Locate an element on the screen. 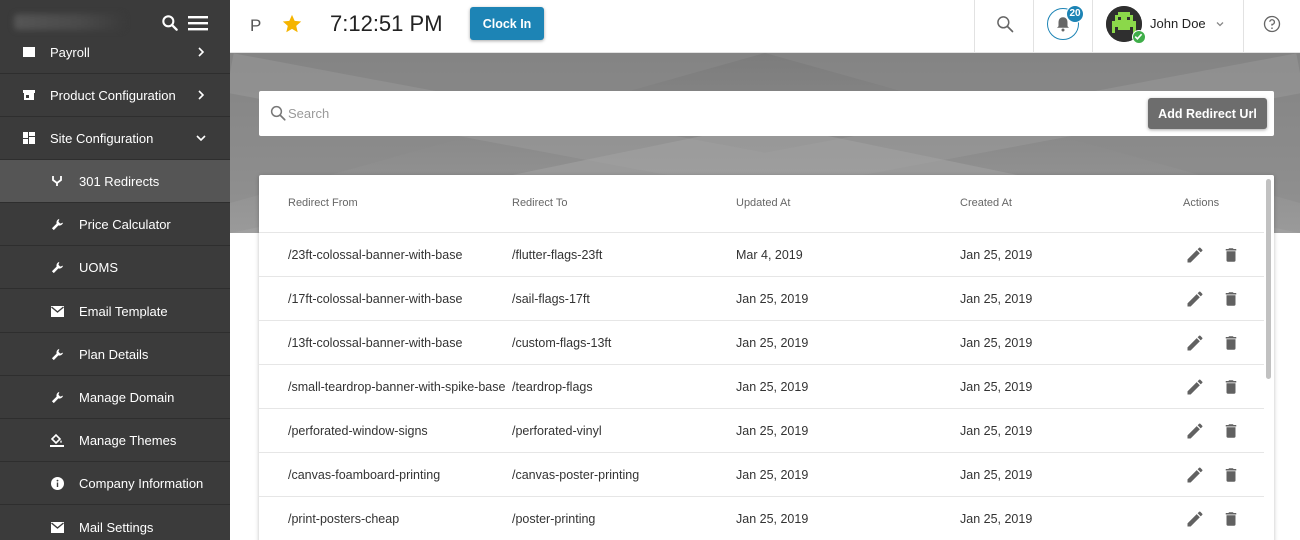 This screenshot has width=1300, height=540. redirect-from-cell: /13ft-colossal-banner-with-base is located at coordinates (375, 343).